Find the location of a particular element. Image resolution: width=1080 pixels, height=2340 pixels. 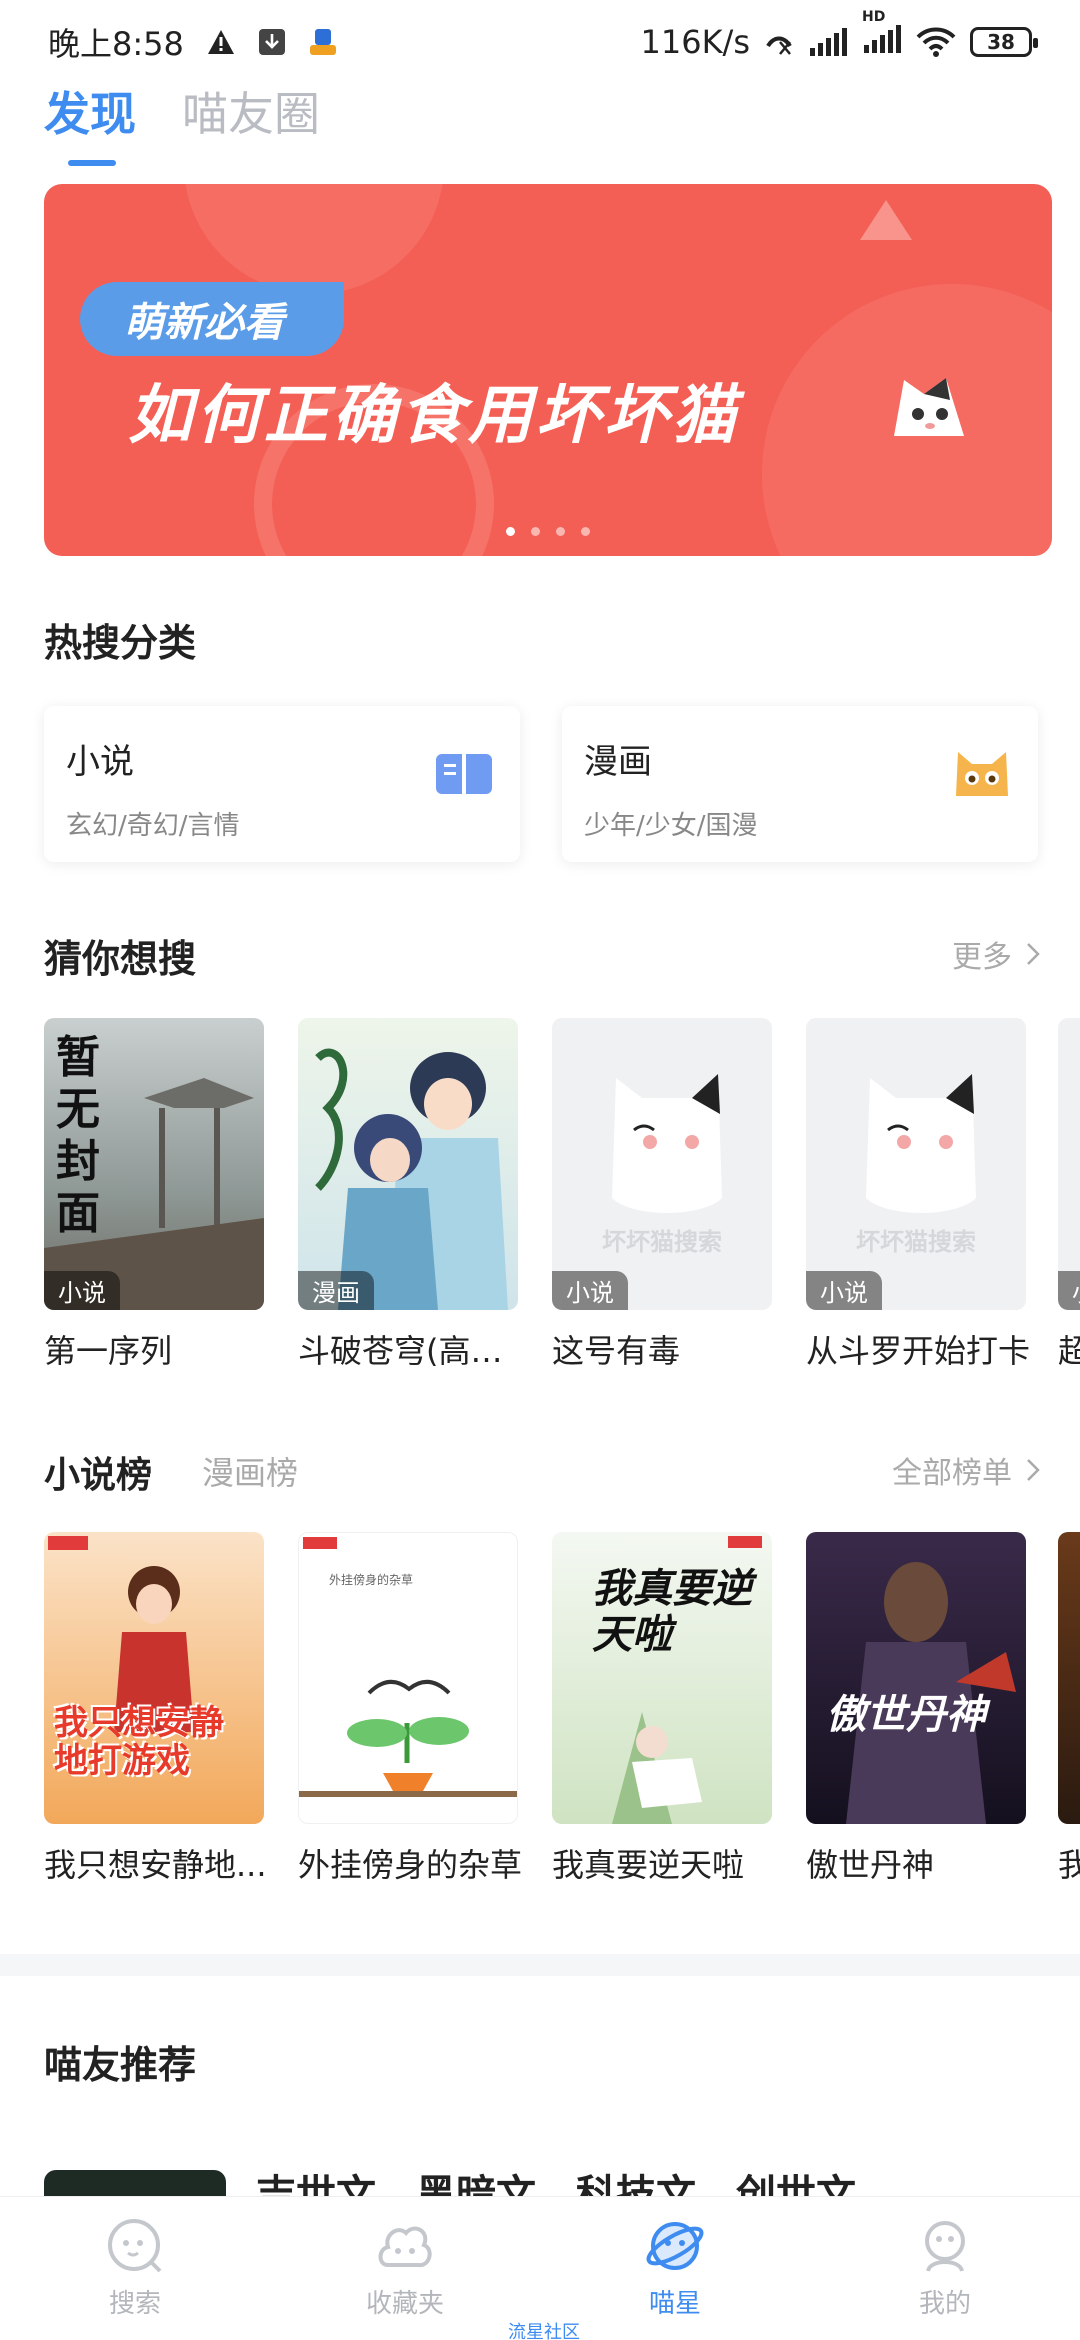

nav-favorites: 收藏夹 is located at coordinates (405, 2268).